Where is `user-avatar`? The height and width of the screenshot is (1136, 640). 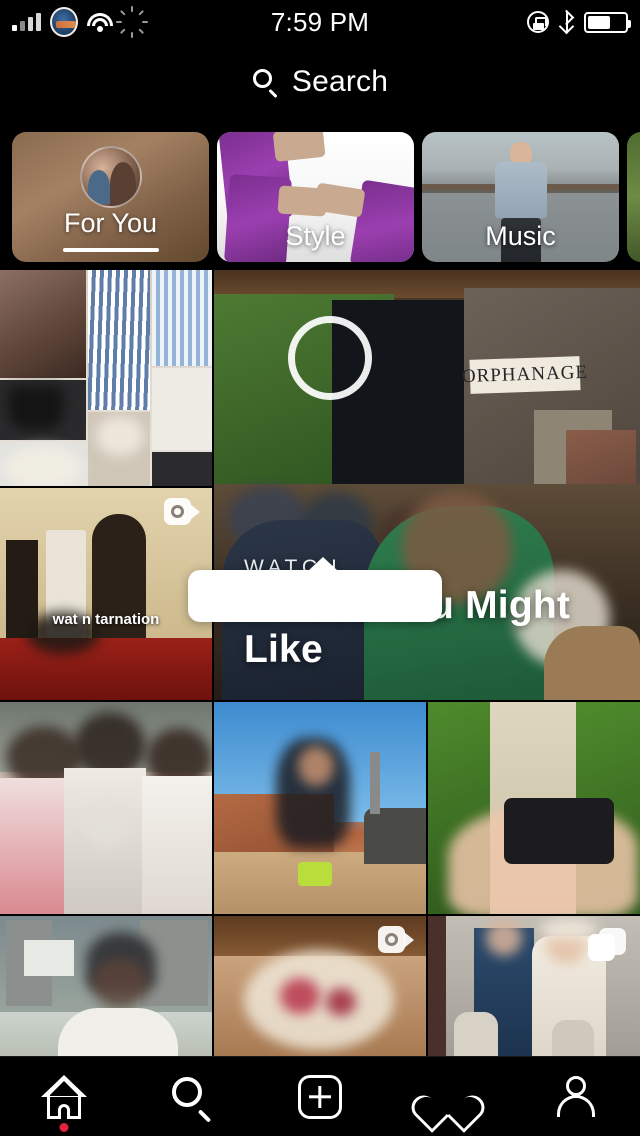
user-avatar is located at coordinates (110, 177).